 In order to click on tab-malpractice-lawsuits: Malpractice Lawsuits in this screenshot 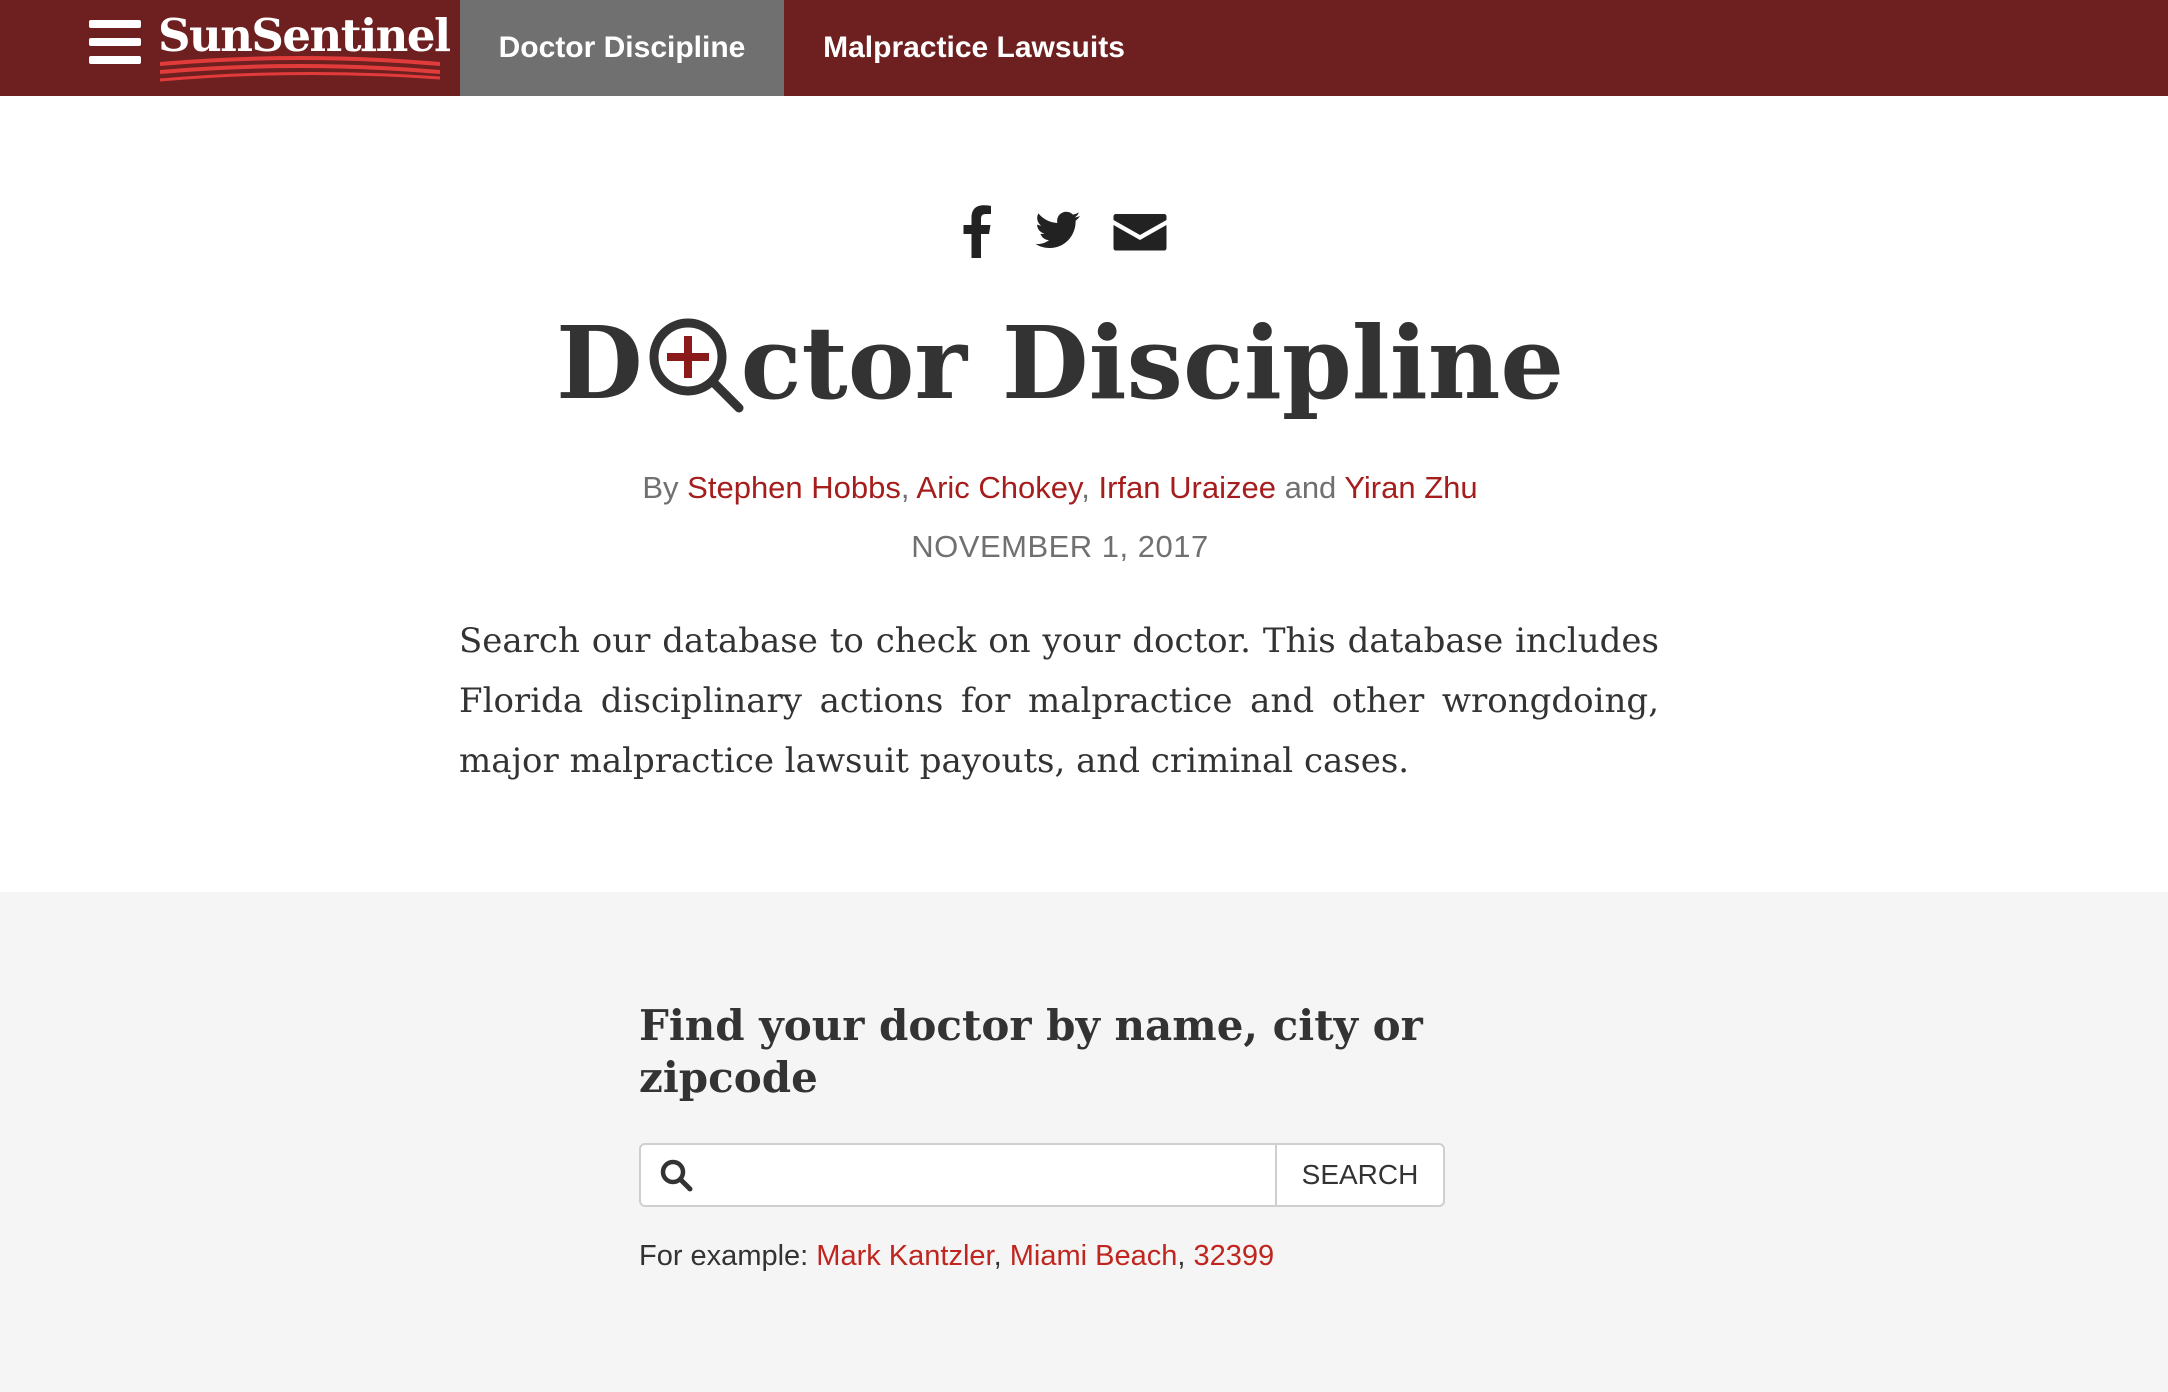, I will do `click(974, 48)`.